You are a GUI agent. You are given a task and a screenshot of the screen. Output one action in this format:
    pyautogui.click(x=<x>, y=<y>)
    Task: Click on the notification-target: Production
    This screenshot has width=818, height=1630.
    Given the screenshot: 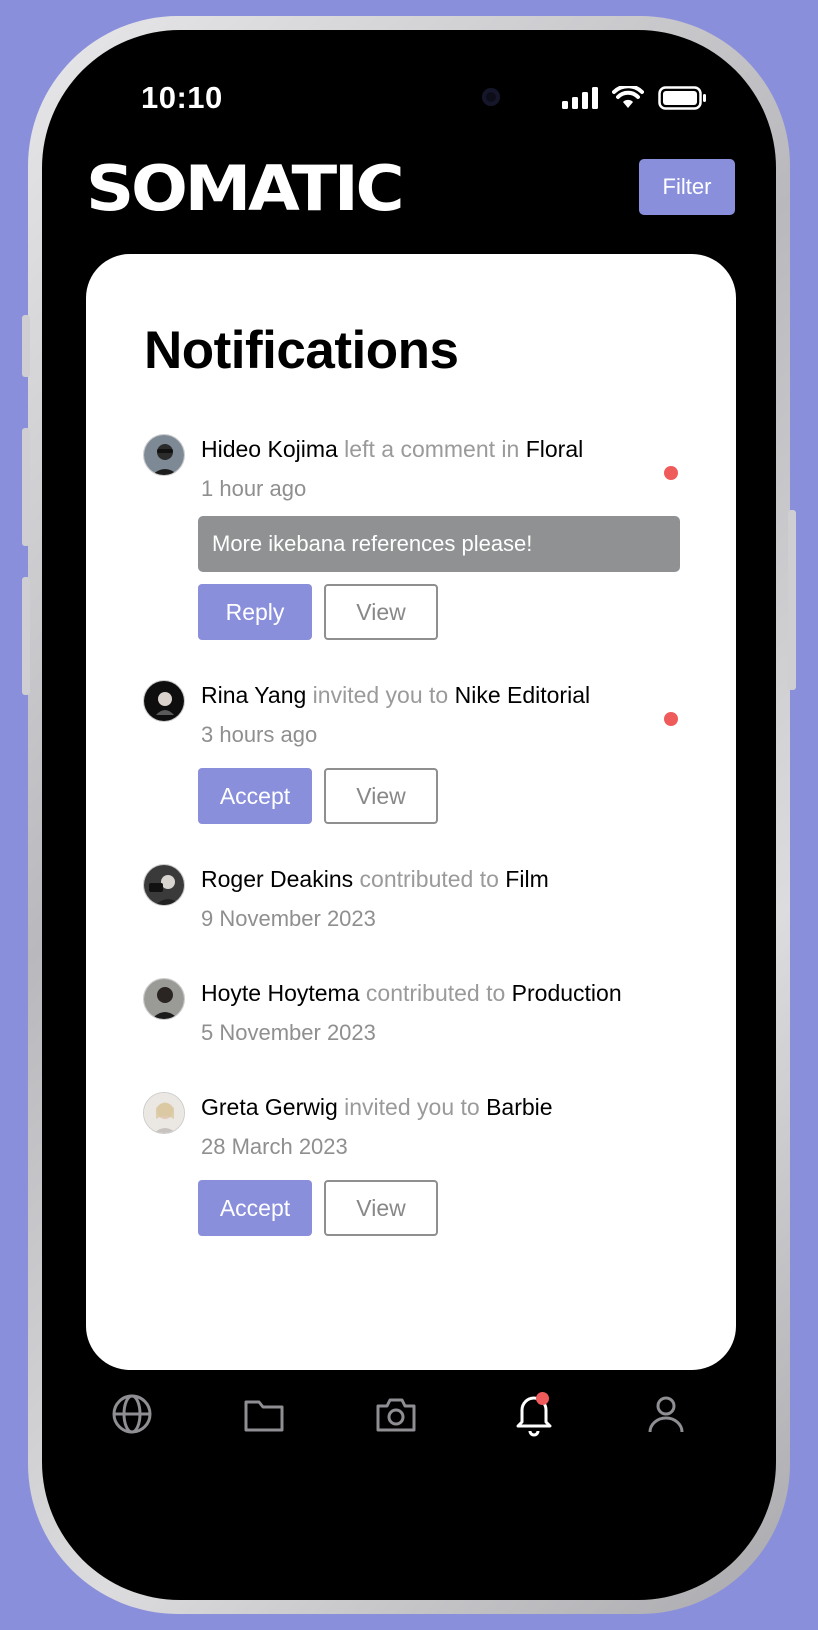 What is the action you would take?
    pyautogui.click(x=567, y=993)
    